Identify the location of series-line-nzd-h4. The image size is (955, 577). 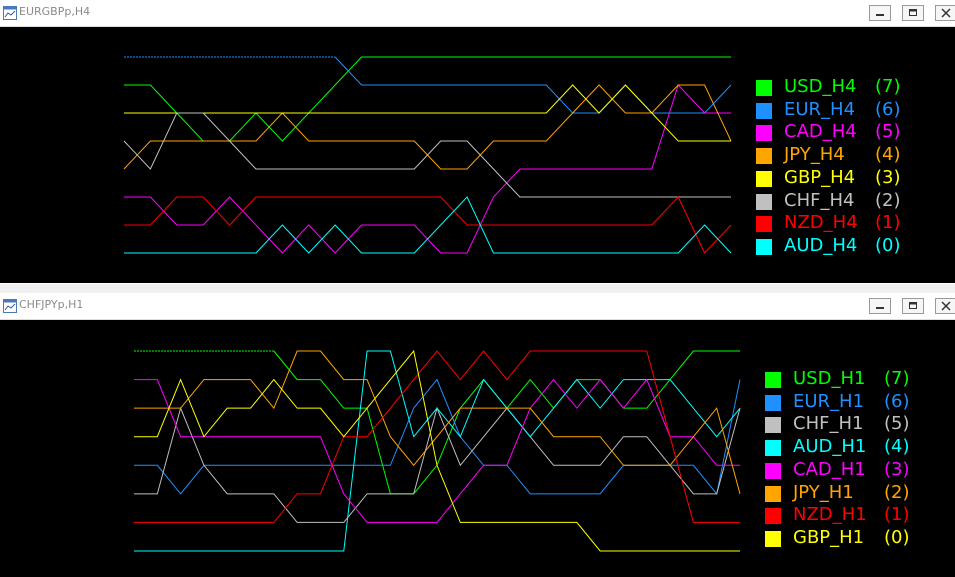
(428, 225).